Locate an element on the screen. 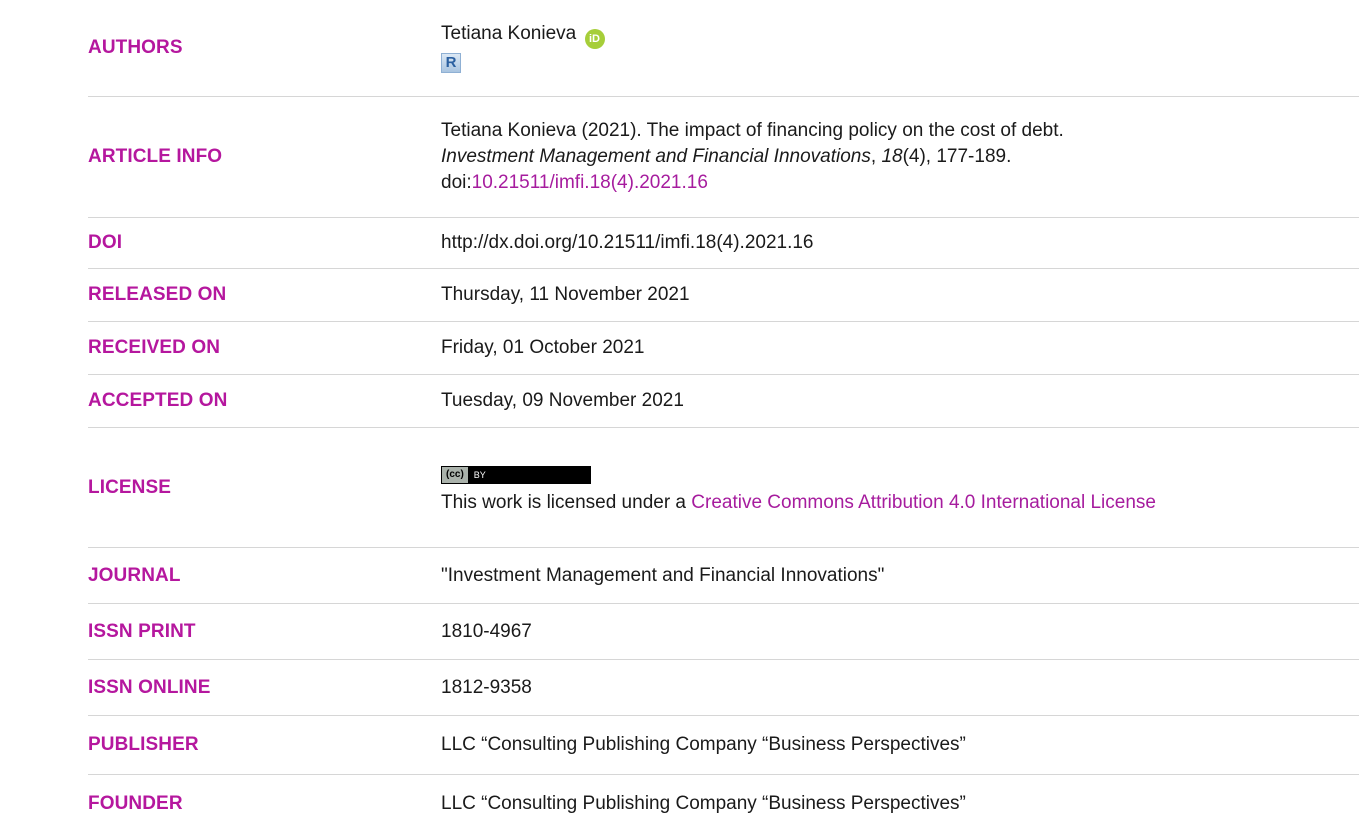 The height and width of the screenshot is (836, 1359). row-accepted: ACCEPTED ON Tuesday, 09 November 2021 is located at coordinates (723, 401).